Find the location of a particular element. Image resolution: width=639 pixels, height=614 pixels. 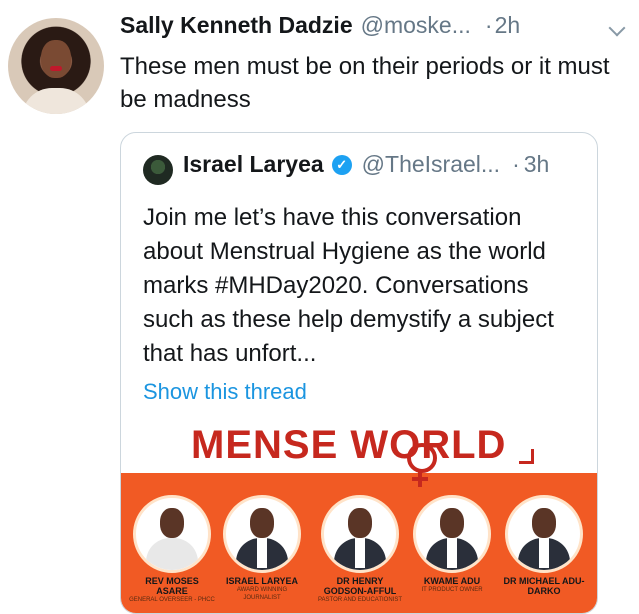

guest-role: GENERAL OVERSEER - PHCC is located at coordinates (172, 600).